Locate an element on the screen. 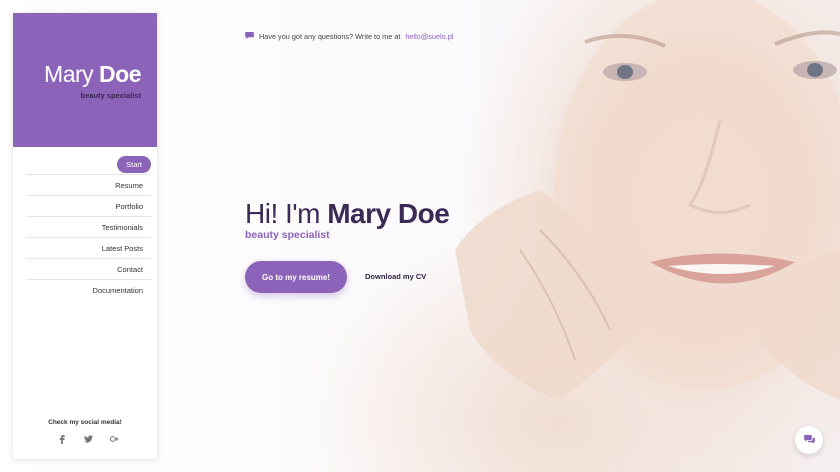 Image resolution: width=840 pixels, height=472 pixels. download-cv-button: Download my CV is located at coordinates (395, 276).